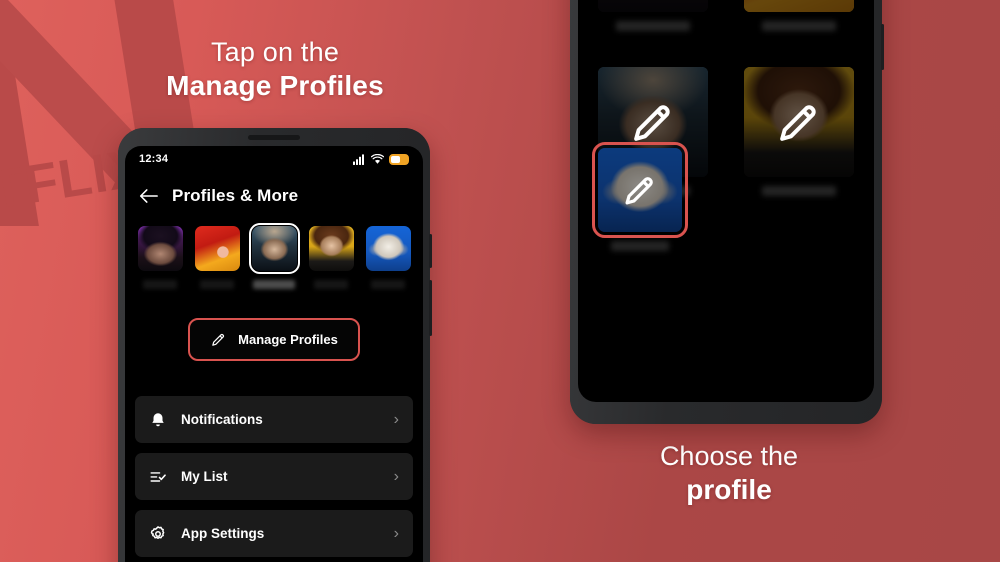 The image size is (1000, 562). Describe the element at coordinates (358, 159) in the screenshot. I see `signal-icon` at that location.